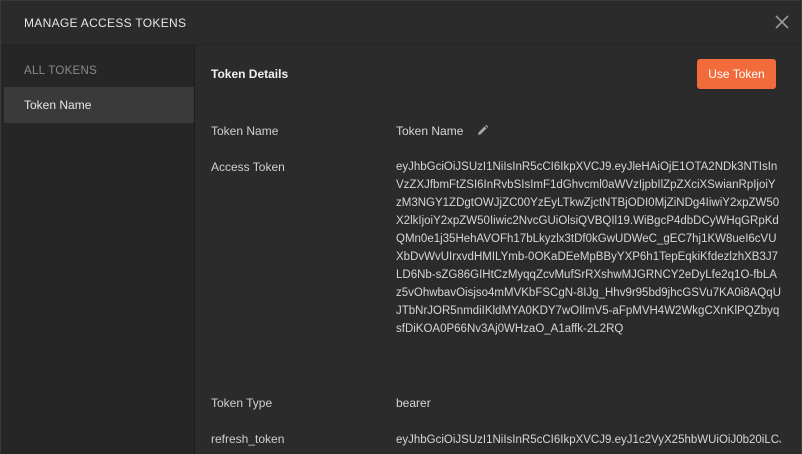 The width and height of the screenshot is (802, 454). I want to click on sidebar-heading: ALL TOKENS, so click(61, 71).